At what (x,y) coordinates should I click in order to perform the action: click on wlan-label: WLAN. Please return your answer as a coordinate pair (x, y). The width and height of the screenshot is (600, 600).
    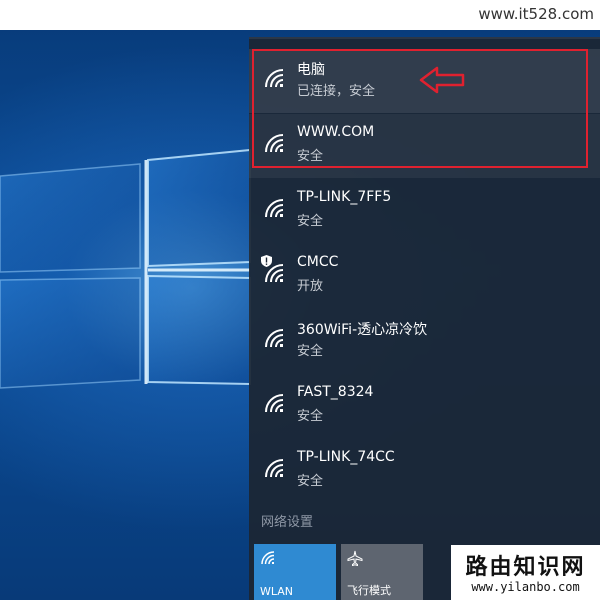
    Looking at the image, I should click on (277, 591).